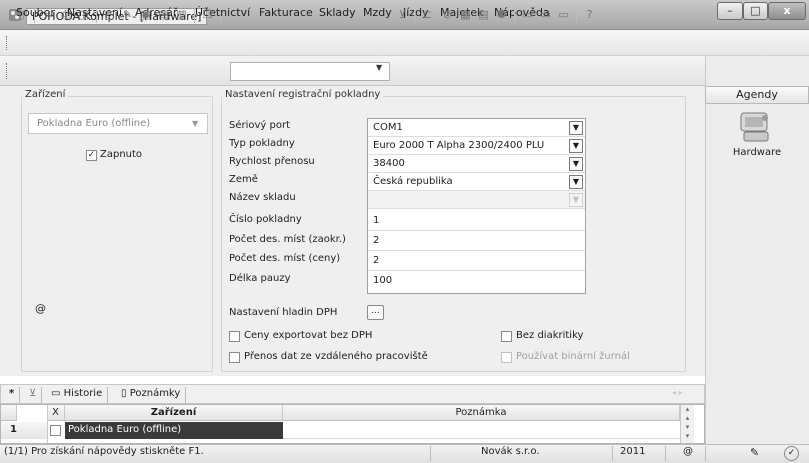 This screenshot has height=463, width=809. What do you see at coordinates (563, 15) in the screenshot?
I see `form-icon: ▭` at bounding box center [563, 15].